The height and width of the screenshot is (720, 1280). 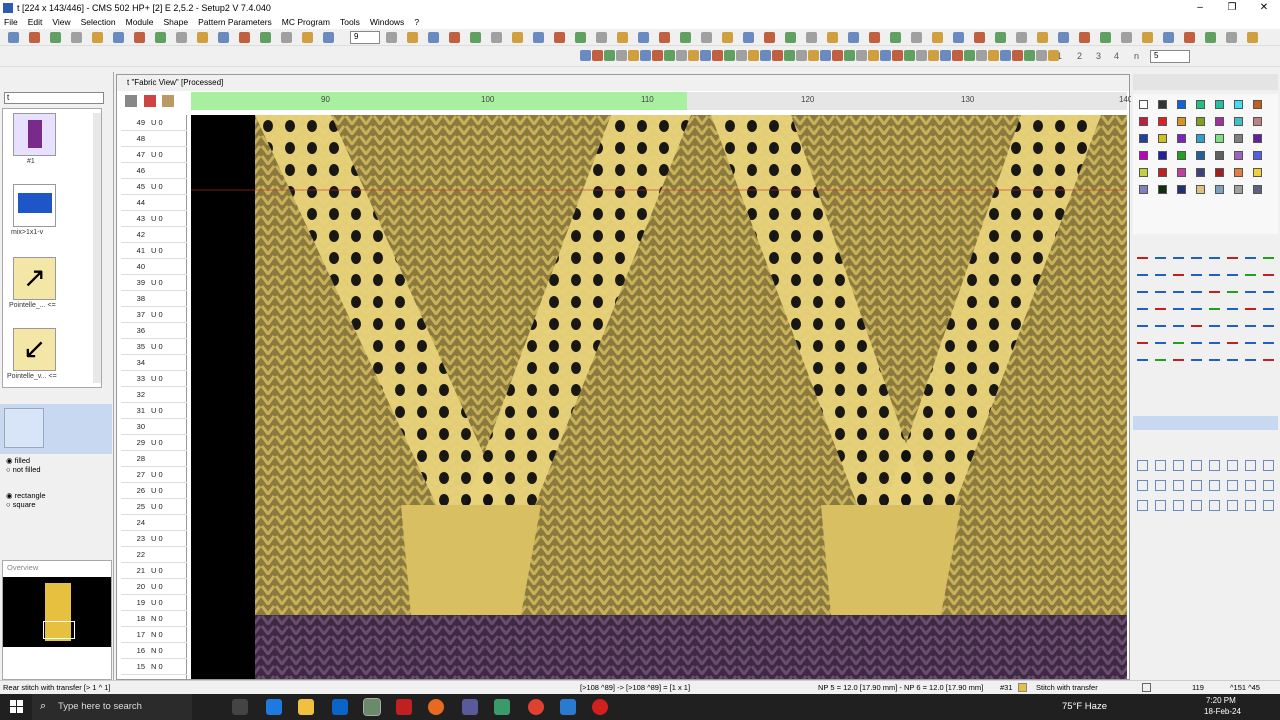 What do you see at coordinates (154, 123) in the screenshot?
I see `row-item: 49 U 0` at bounding box center [154, 123].